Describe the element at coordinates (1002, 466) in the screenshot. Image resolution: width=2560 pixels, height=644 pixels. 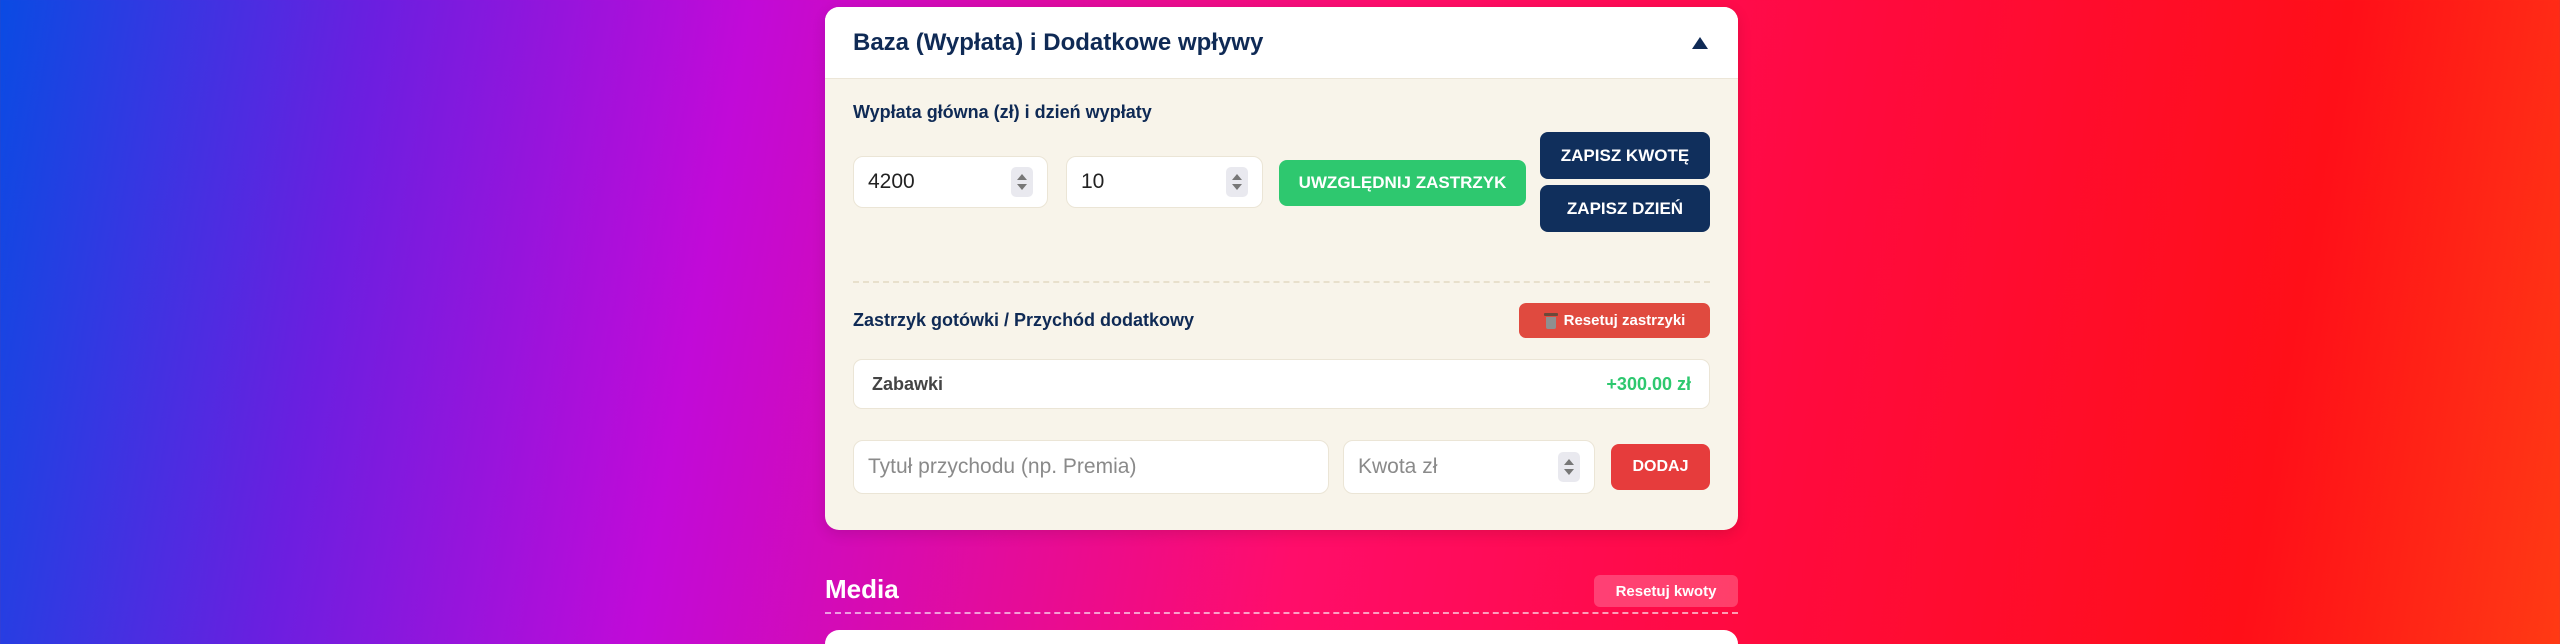
I see `income-title-placeholder: Tytuł przychodu (np. Premia)` at that location.